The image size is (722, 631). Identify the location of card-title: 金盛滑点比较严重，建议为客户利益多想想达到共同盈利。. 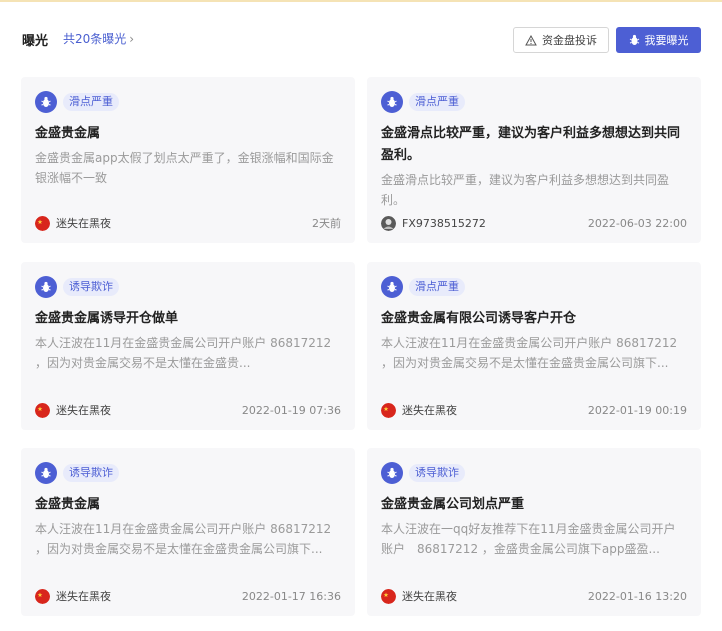
(531, 144).